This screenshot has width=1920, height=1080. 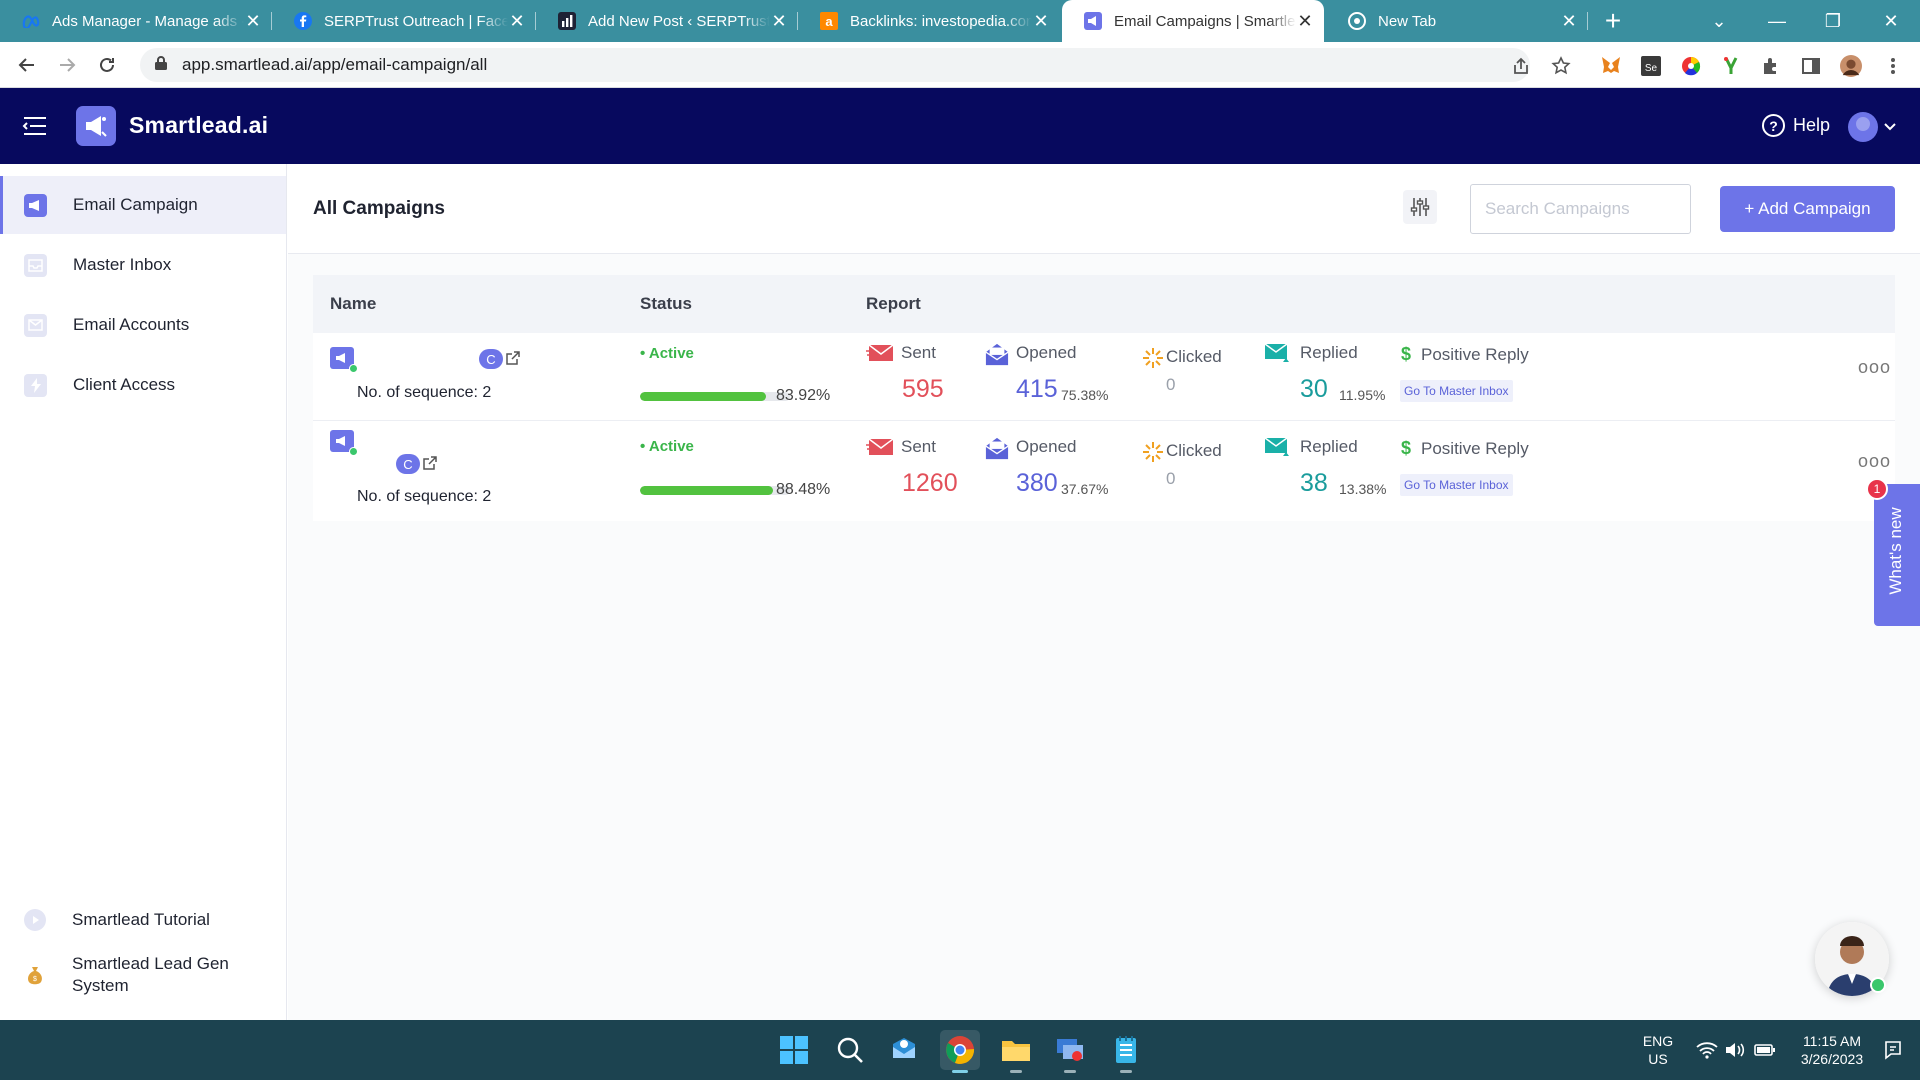 I want to click on sequence-count: No. of sequence: 2, so click(x=424, y=392).